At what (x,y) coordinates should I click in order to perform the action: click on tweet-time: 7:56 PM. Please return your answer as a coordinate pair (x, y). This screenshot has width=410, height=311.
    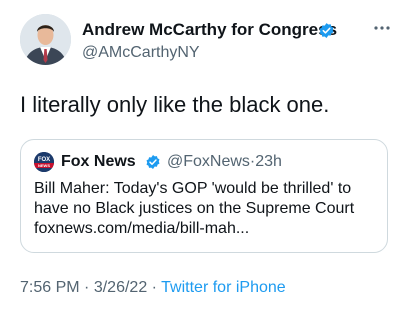
    Looking at the image, I should click on (50, 287).